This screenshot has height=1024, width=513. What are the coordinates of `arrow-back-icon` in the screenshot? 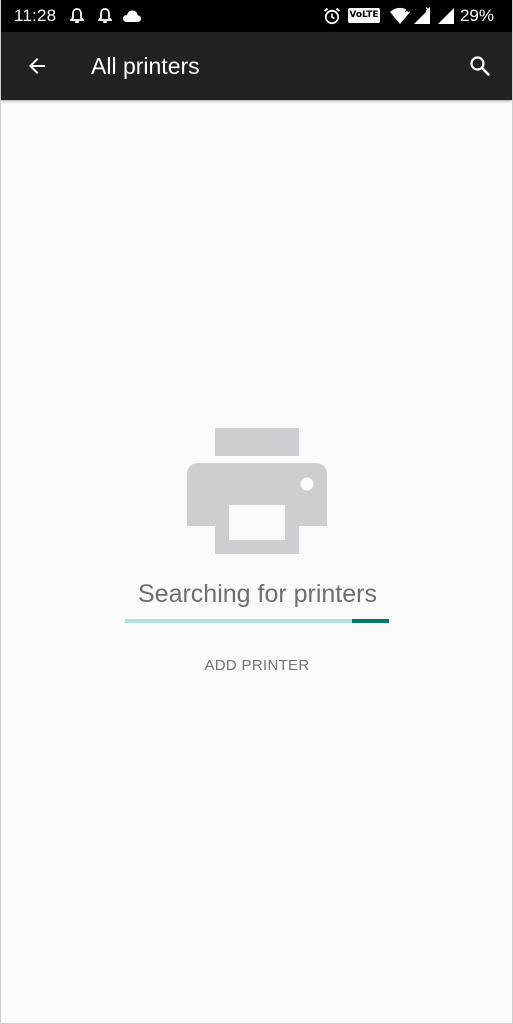 It's located at (37, 66).